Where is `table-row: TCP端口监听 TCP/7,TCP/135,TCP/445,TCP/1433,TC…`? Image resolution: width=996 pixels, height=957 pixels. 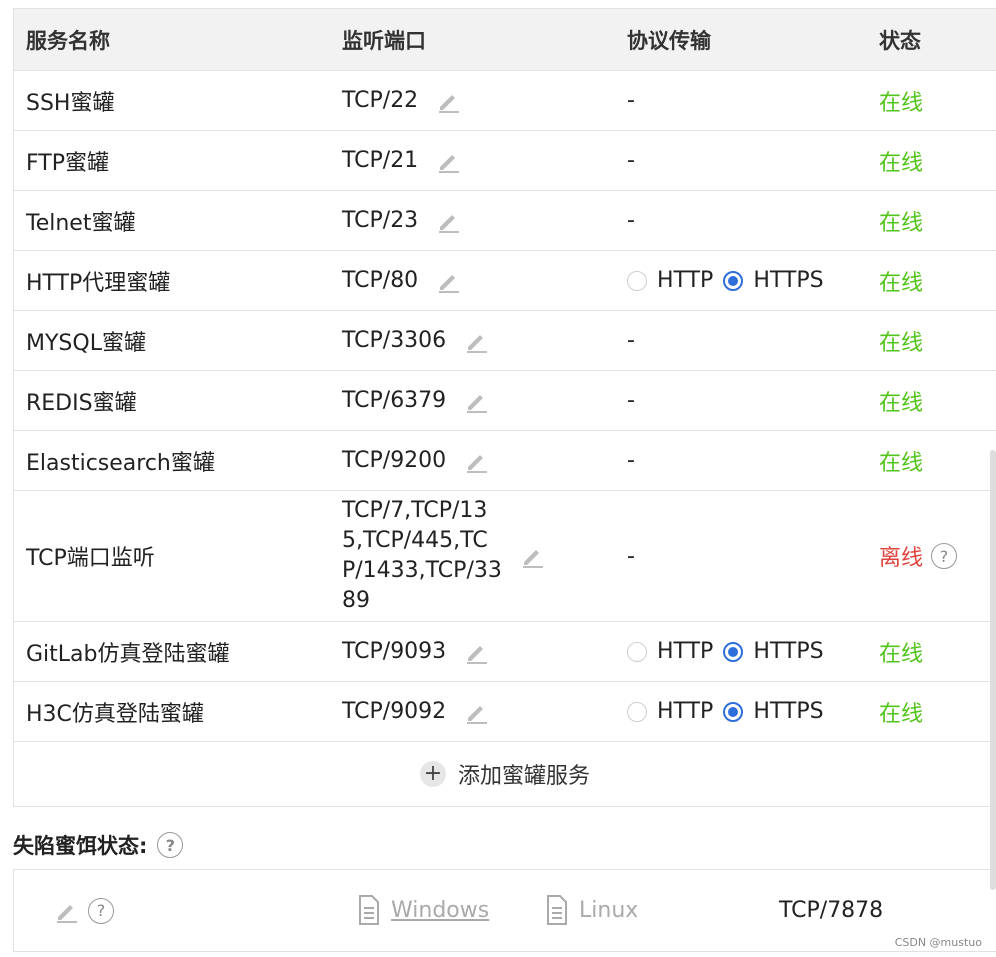
table-row: TCP端口监听 TCP/7,TCP/135,TCP/445,TCP/1433,TC… is located at coordinates (505, 556).